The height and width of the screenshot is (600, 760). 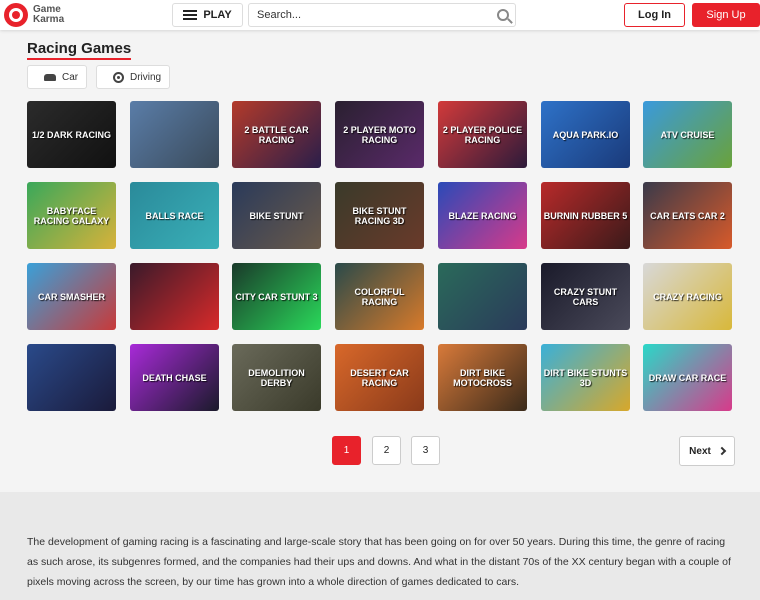 I want to click on game-tile-title: Car Eats Car 2, so click(x=687, y=215).